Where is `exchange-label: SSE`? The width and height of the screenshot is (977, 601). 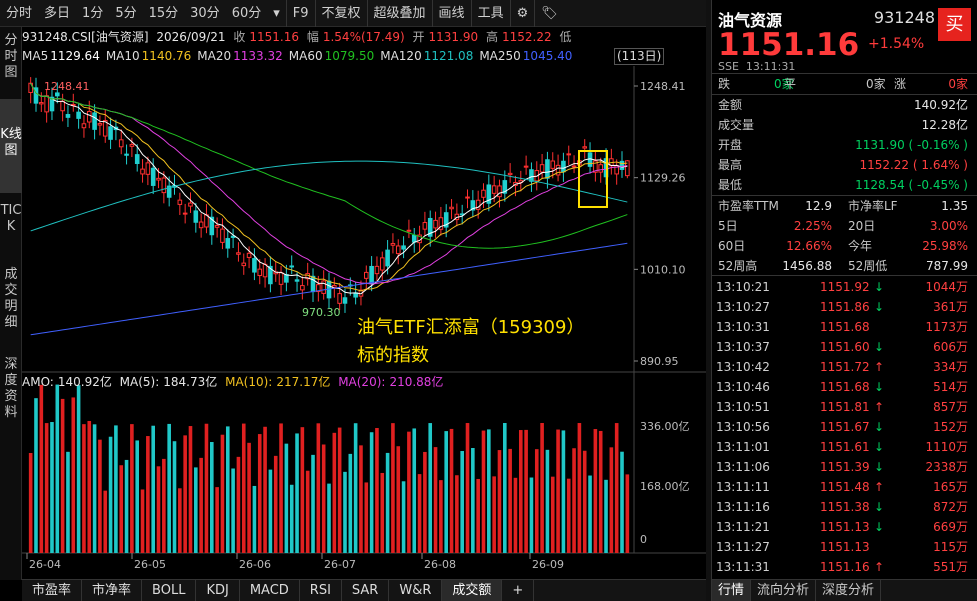 exchange-label: SSE is located at coordinates (728, 66).